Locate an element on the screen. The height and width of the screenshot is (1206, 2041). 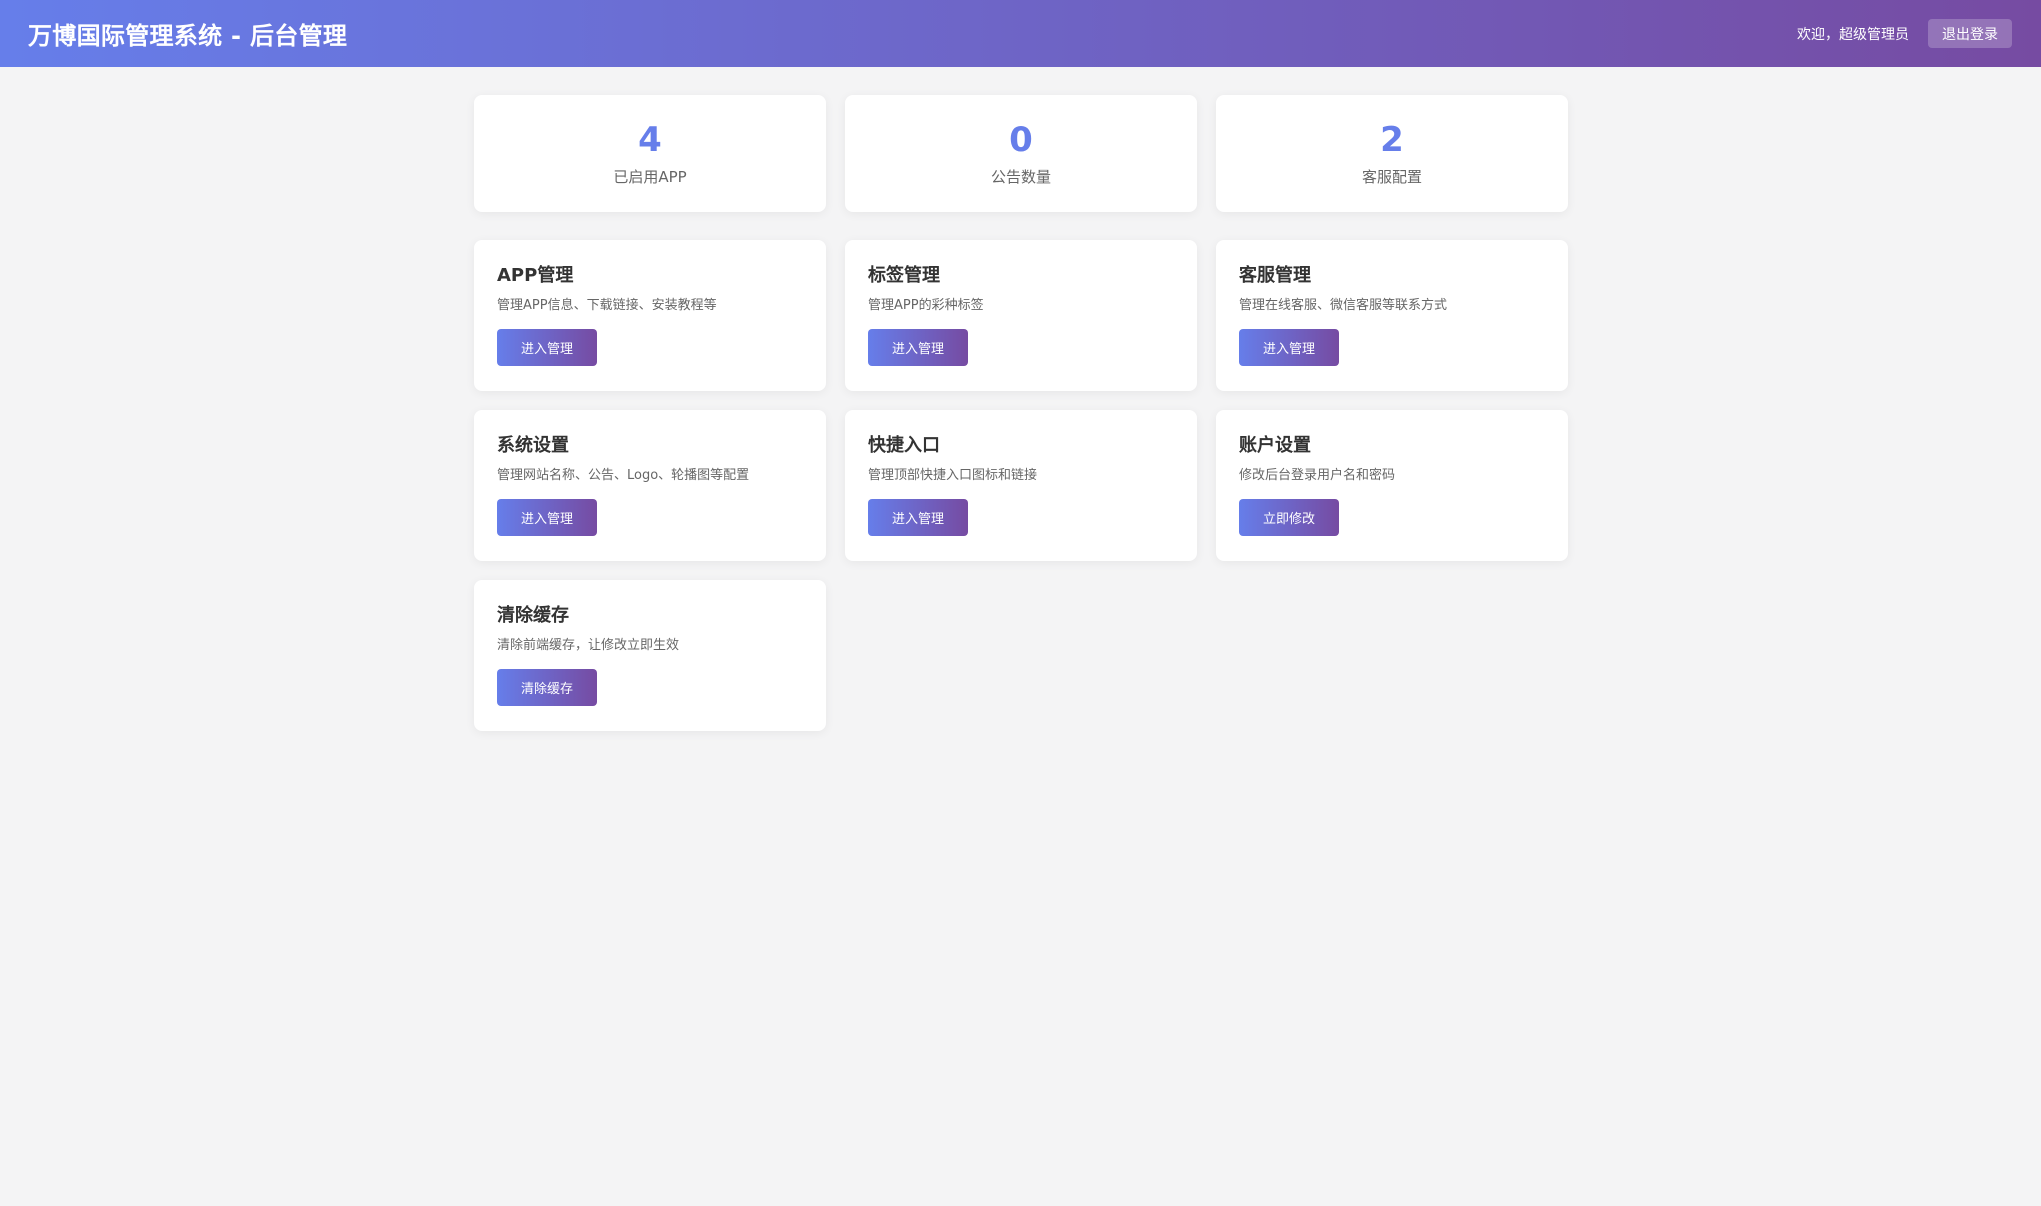
stat-card-enabled-apps: 4 已启用APP is located at coordinates (650, 153).